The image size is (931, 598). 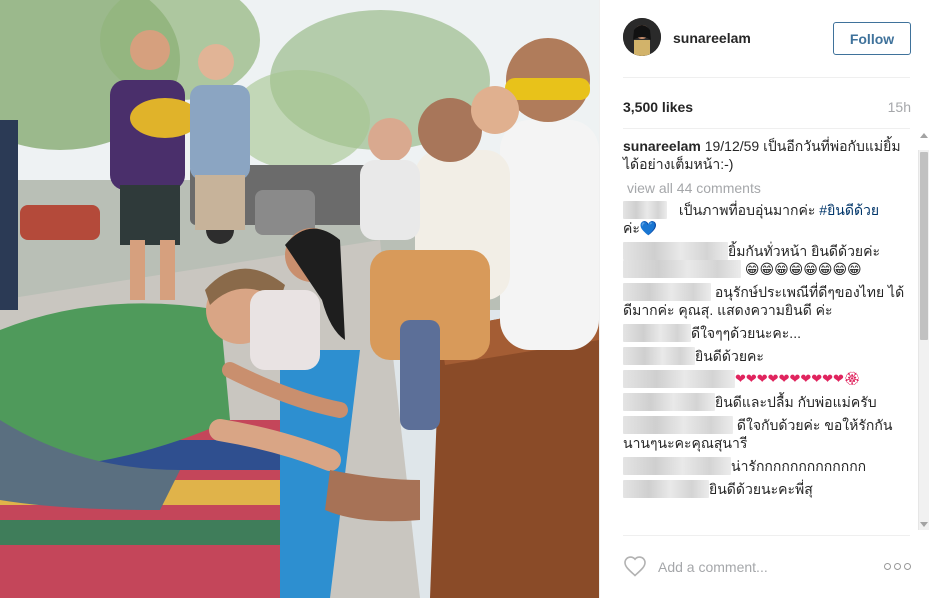 What do you see at coordinates (924, 246) in the screenshot?
I see `scrollbar-thumb` at bounding box center [924, 246].